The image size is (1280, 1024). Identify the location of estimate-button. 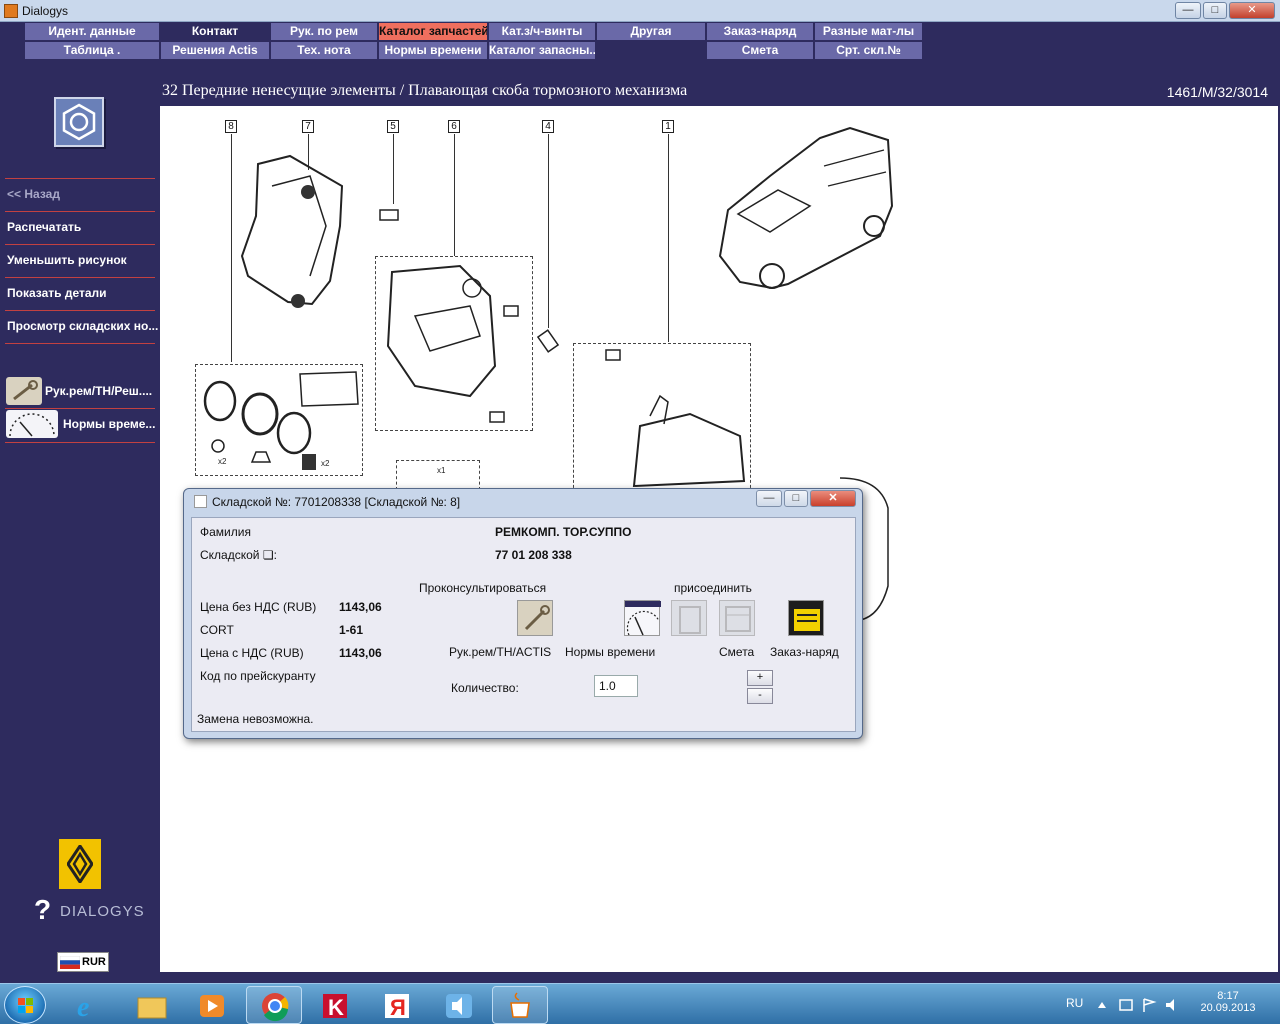
(737, 618).